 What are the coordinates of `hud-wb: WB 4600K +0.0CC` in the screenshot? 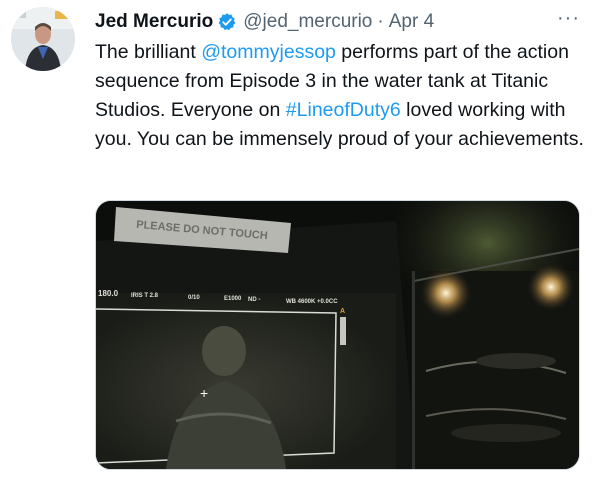 It's located at (312, 302).